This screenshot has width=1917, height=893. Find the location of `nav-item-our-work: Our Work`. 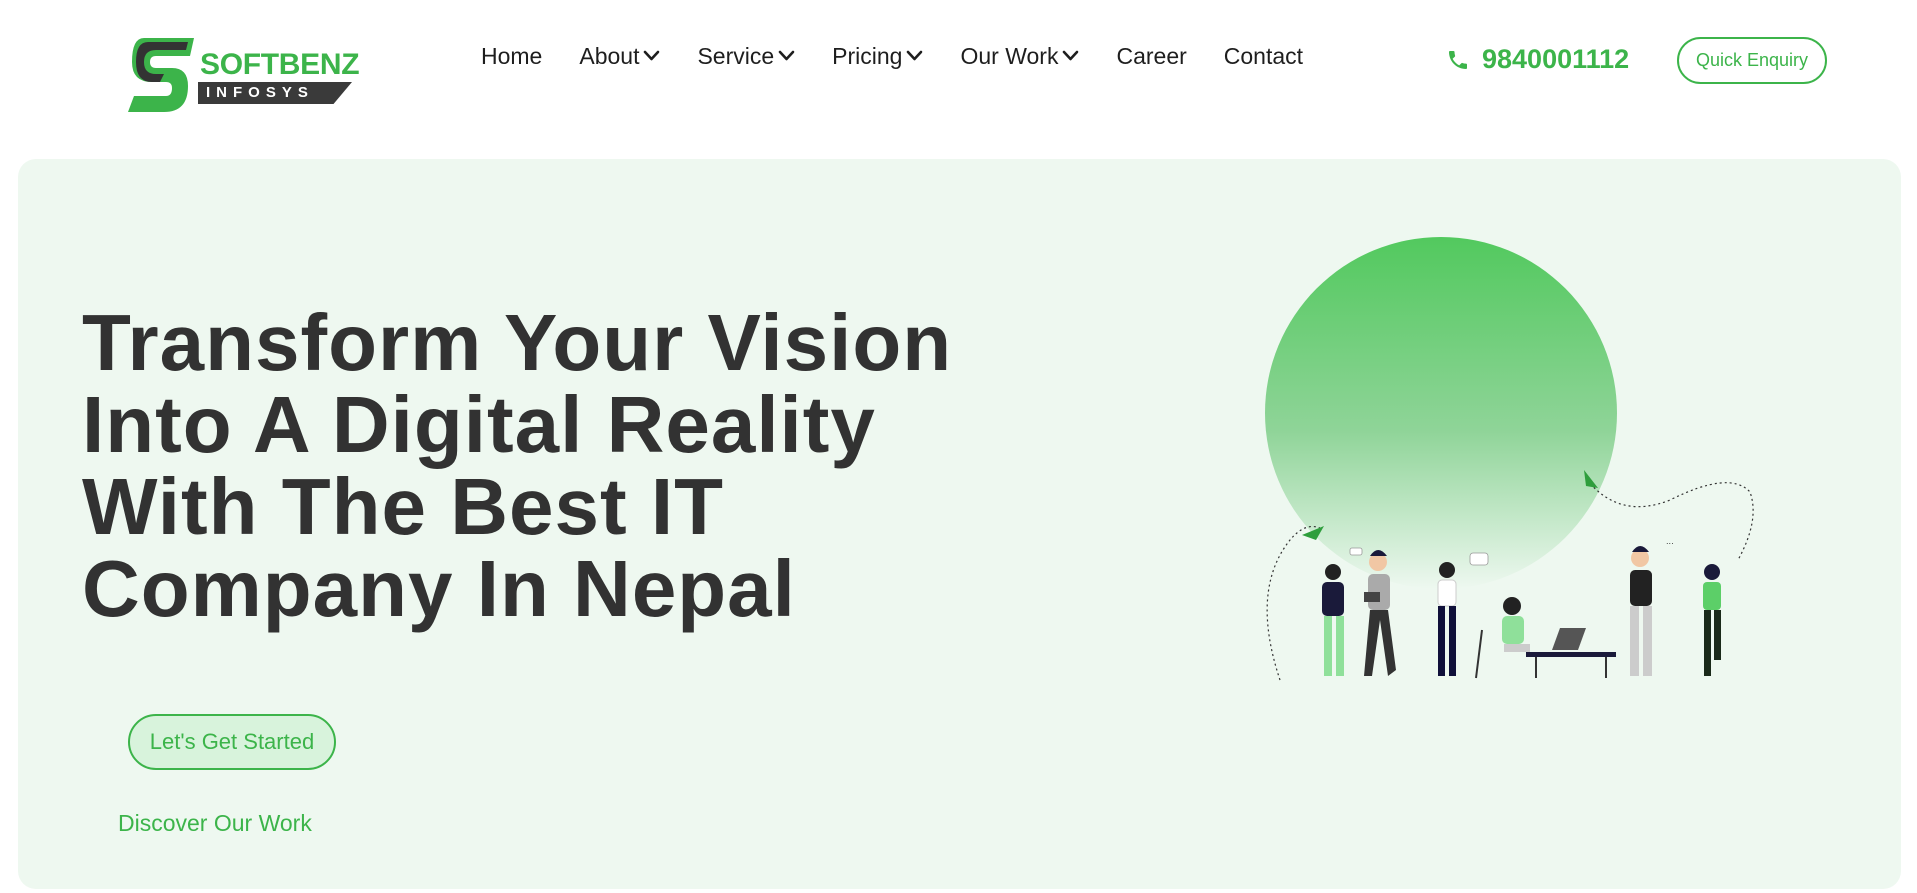

nav-item-our-work: Our Work is located at coordinates (1019, 56).